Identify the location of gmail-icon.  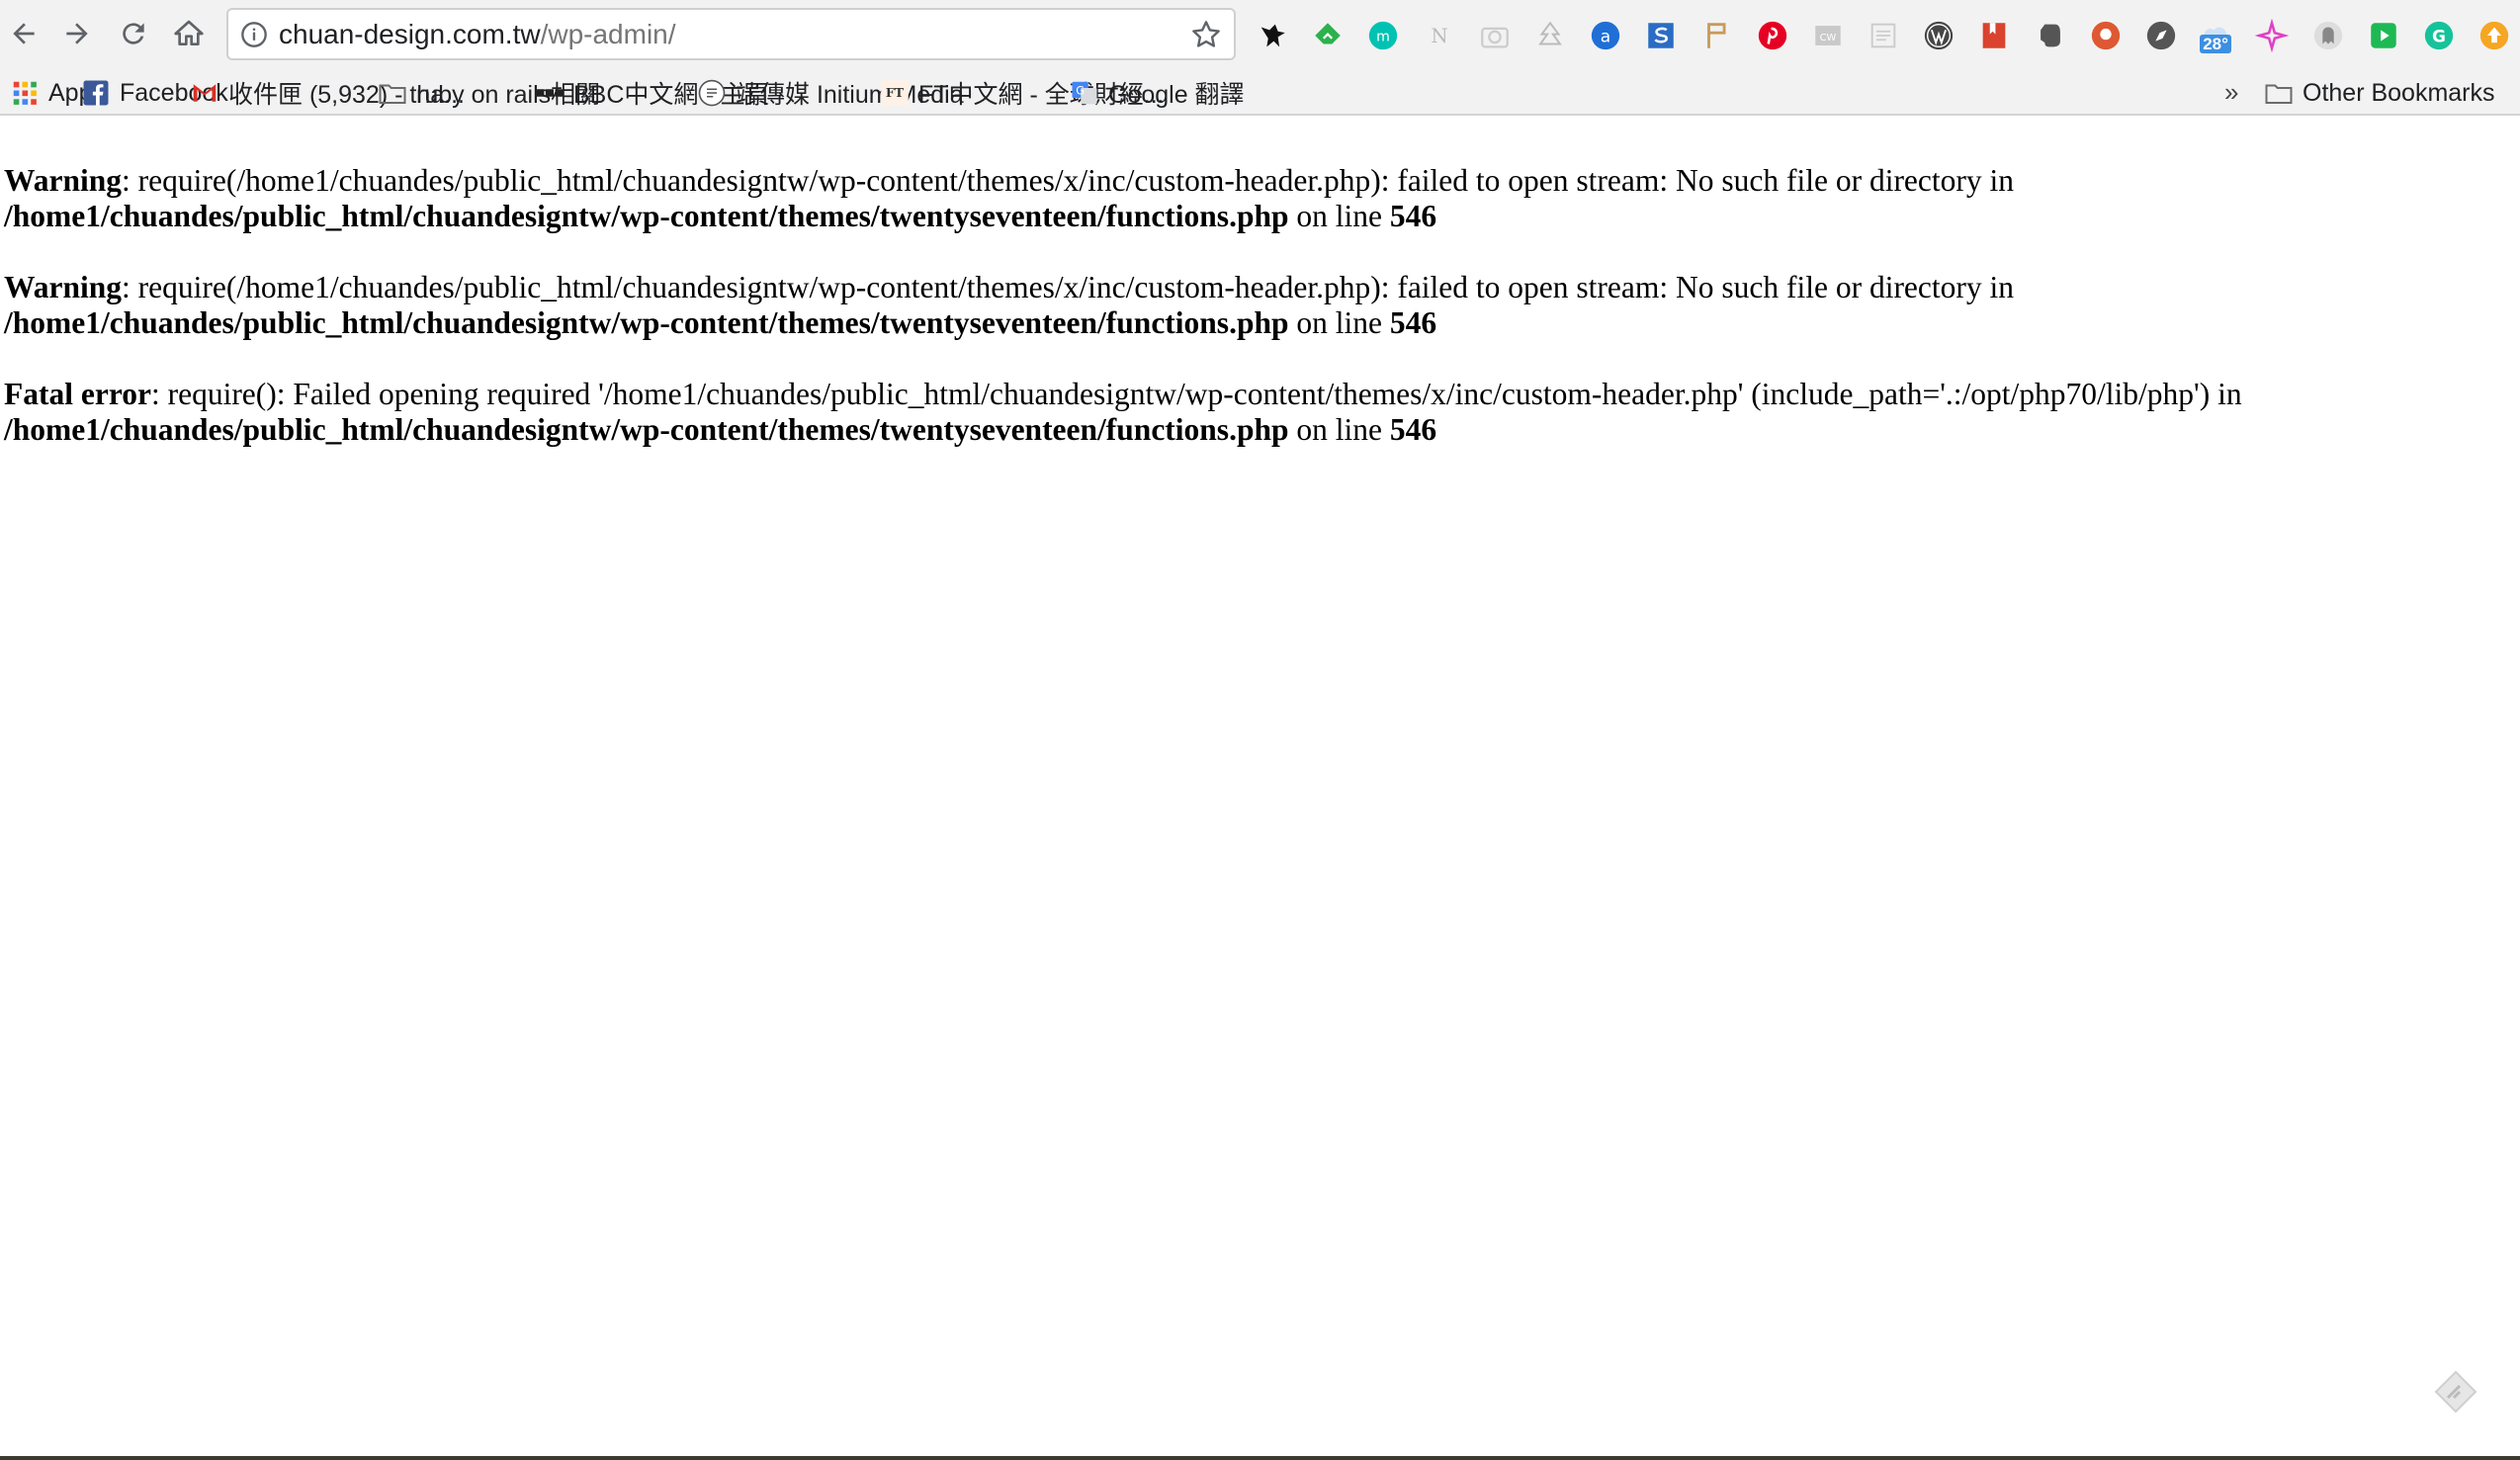
(204, 93).